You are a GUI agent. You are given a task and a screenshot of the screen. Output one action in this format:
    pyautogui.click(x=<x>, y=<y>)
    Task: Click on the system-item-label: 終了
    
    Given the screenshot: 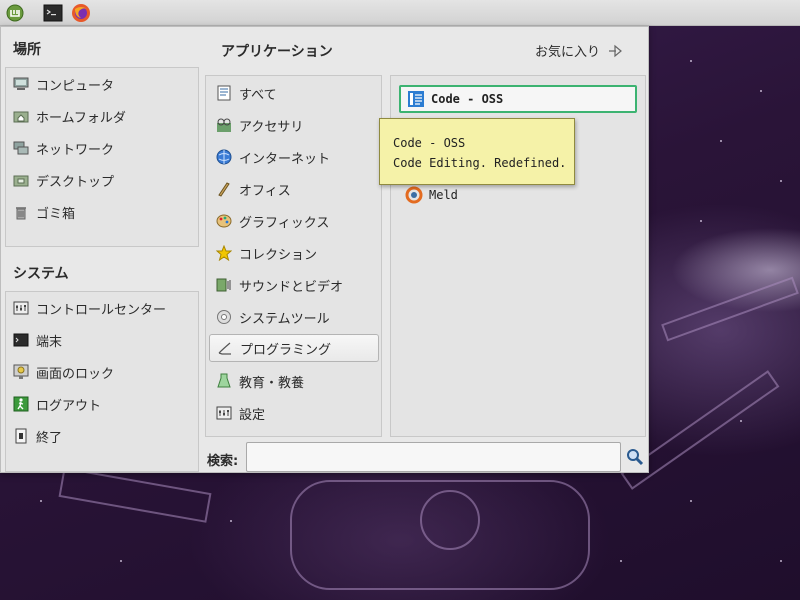 What is the action you would take?
    pyautogui.click(x=49, y=438)
    